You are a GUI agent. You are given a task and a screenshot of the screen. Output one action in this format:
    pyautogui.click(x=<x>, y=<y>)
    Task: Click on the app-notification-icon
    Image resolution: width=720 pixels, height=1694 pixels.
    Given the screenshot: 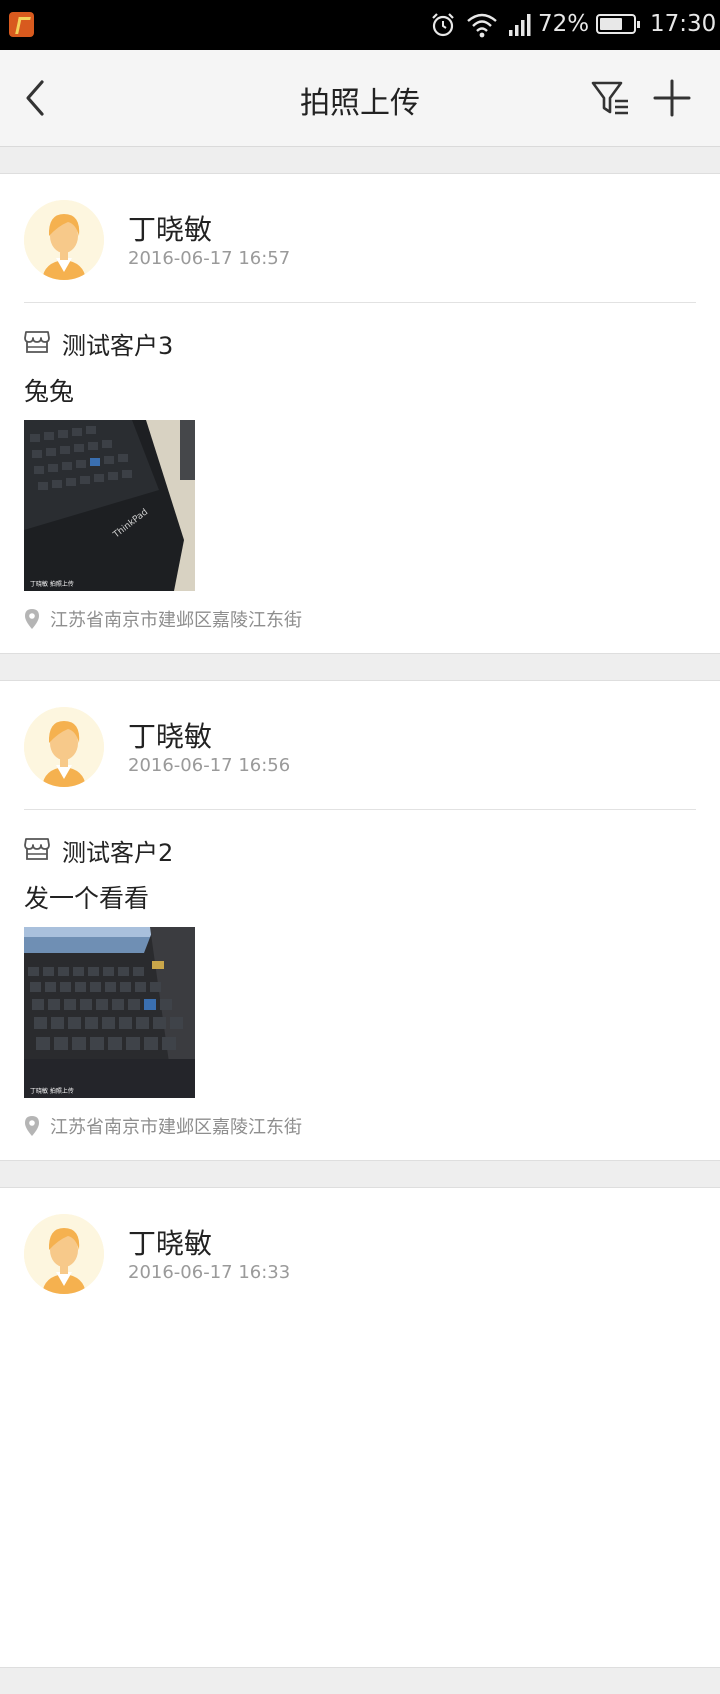 What is the action you would take?
    pyautogui.click(x=21, y=24)
    